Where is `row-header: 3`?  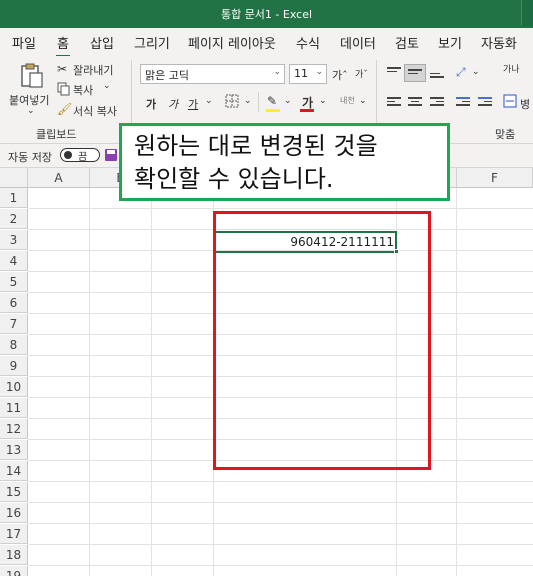 row-header: 3 is located at coordinates (14, 240).